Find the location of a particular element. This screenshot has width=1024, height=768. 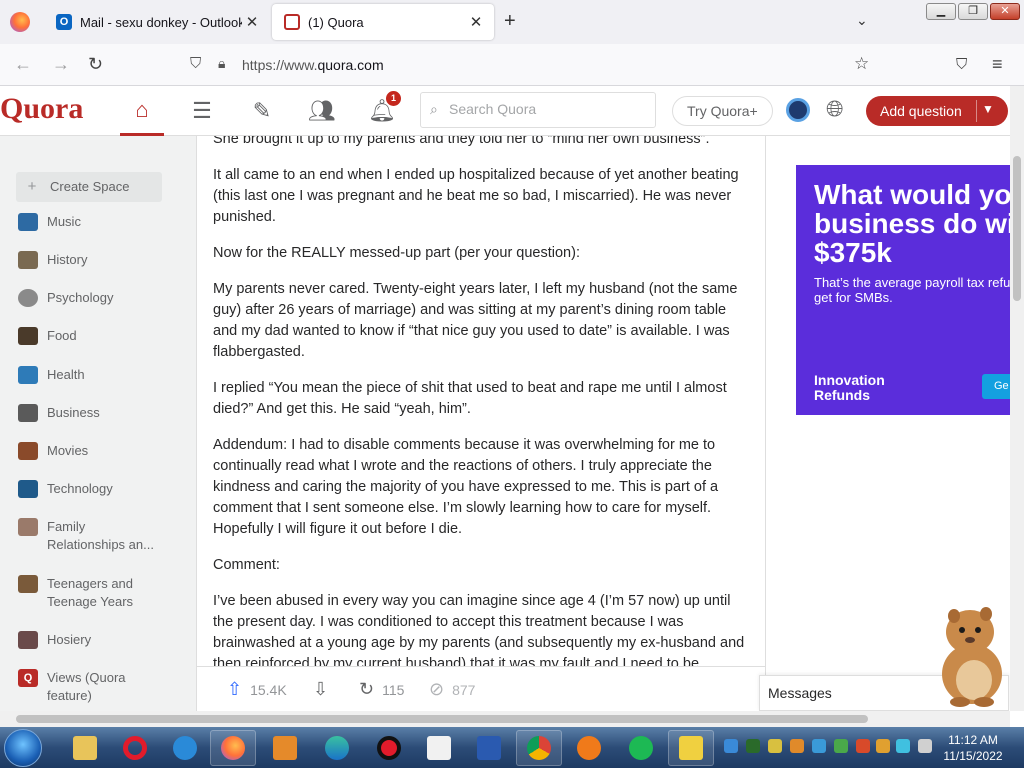

horizontal-scrollbar is located at coordinates (505, 719).